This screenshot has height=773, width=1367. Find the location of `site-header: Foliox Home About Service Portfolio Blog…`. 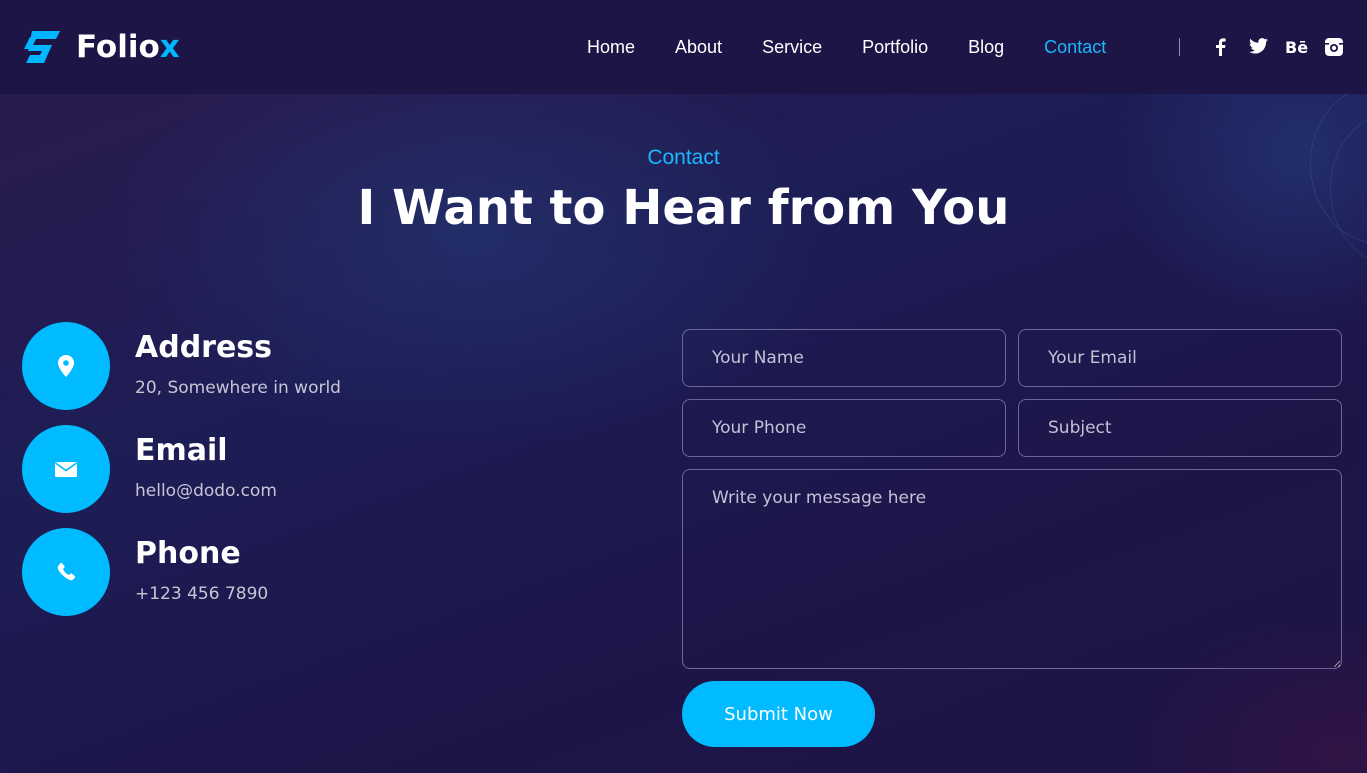

site-header: Foliox Home About Service Portfolio Blog… is located at coordinates (683, 47).